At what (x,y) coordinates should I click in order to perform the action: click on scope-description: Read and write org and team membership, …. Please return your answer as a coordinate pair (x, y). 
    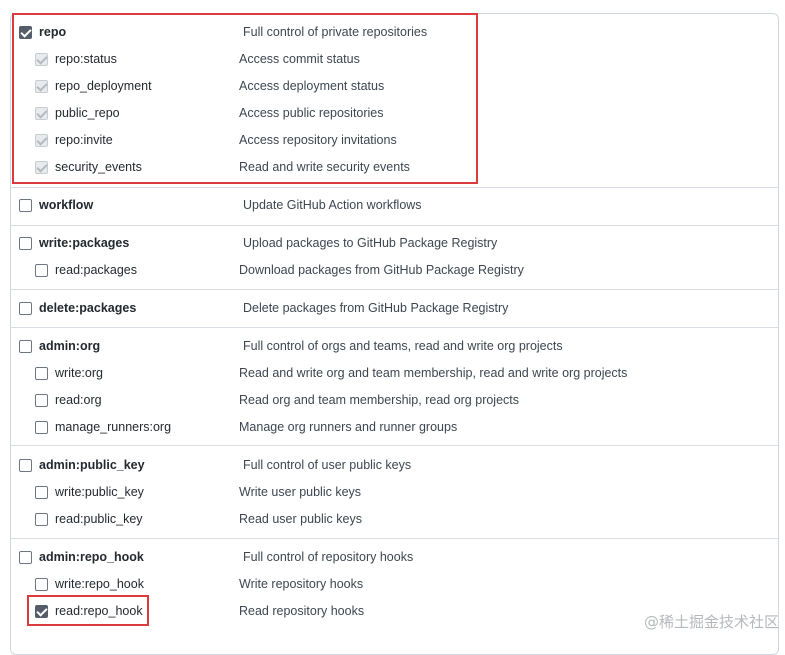
    Looking at the image, I should click on (433, 373).